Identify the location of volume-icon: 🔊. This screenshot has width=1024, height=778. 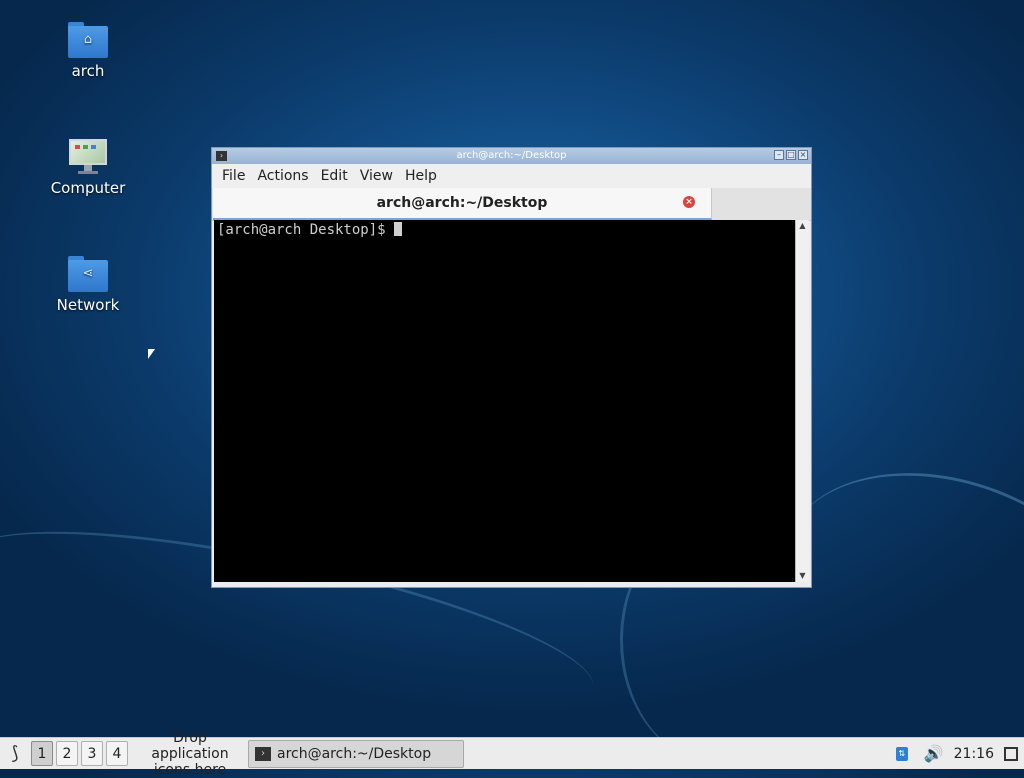
(934, 753).